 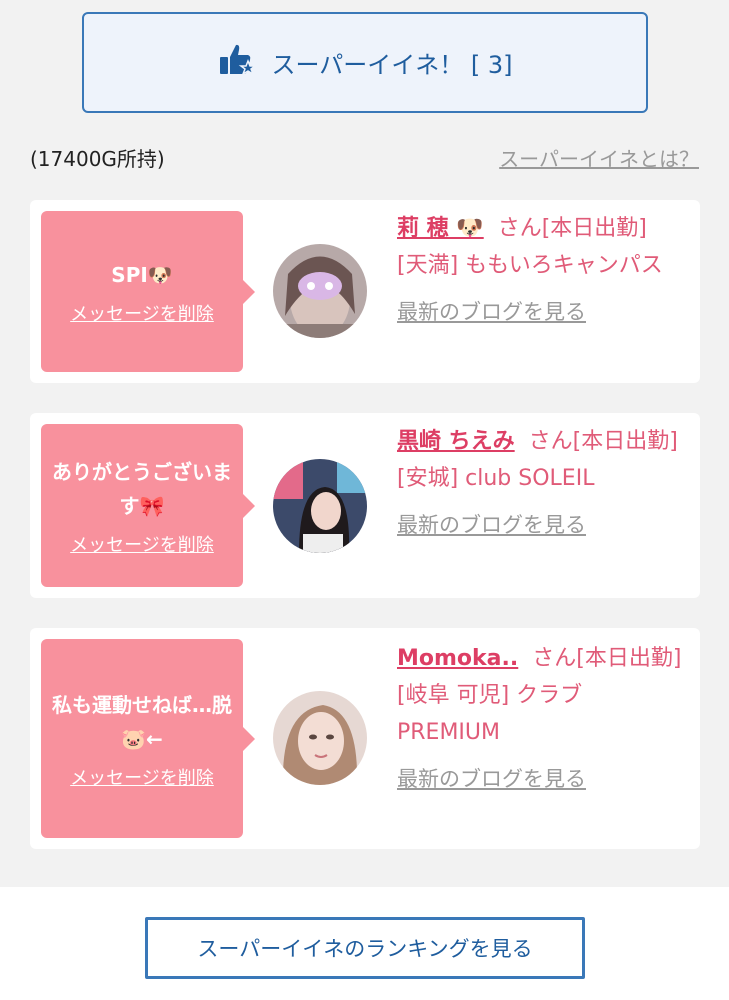 What do you see at coordinates (457, 658) in the screenshot?
I see `cast-name-link: Momoka..` at bounding box center [457, 658].